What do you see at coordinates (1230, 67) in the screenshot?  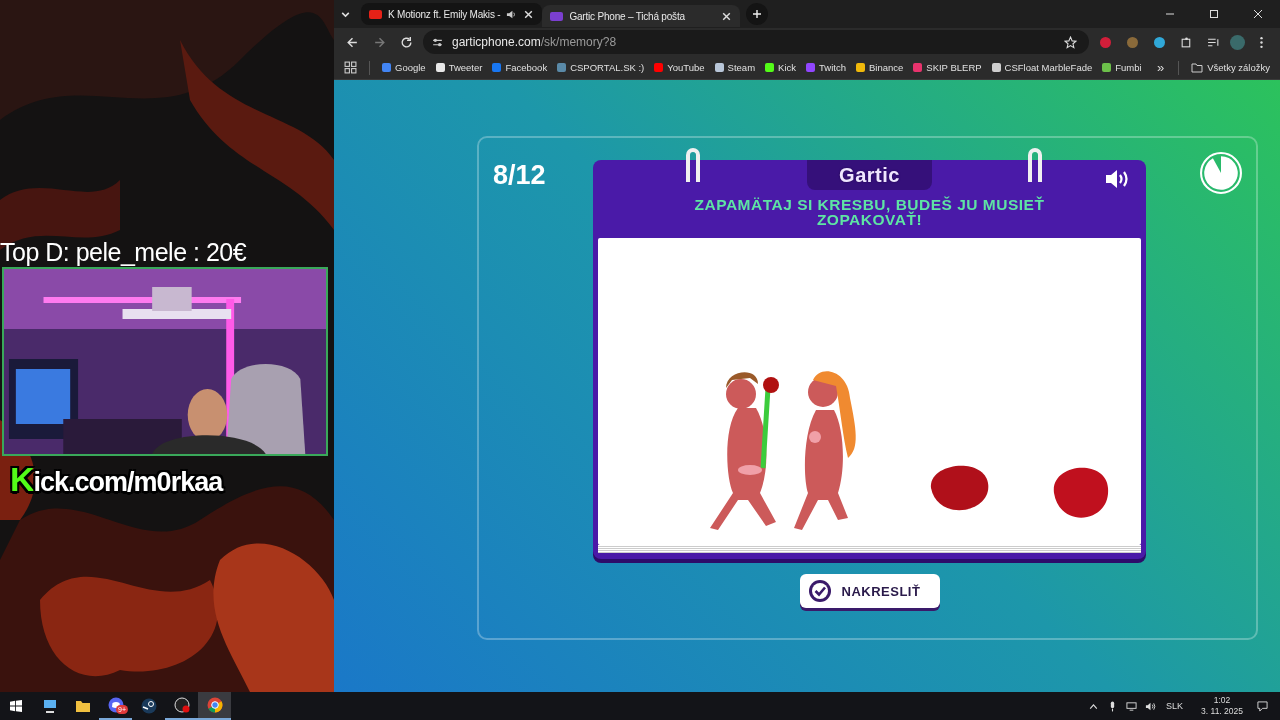 I see `all-bookmarks-folder: Všetky záložky` at bounding box center [1230, 67].